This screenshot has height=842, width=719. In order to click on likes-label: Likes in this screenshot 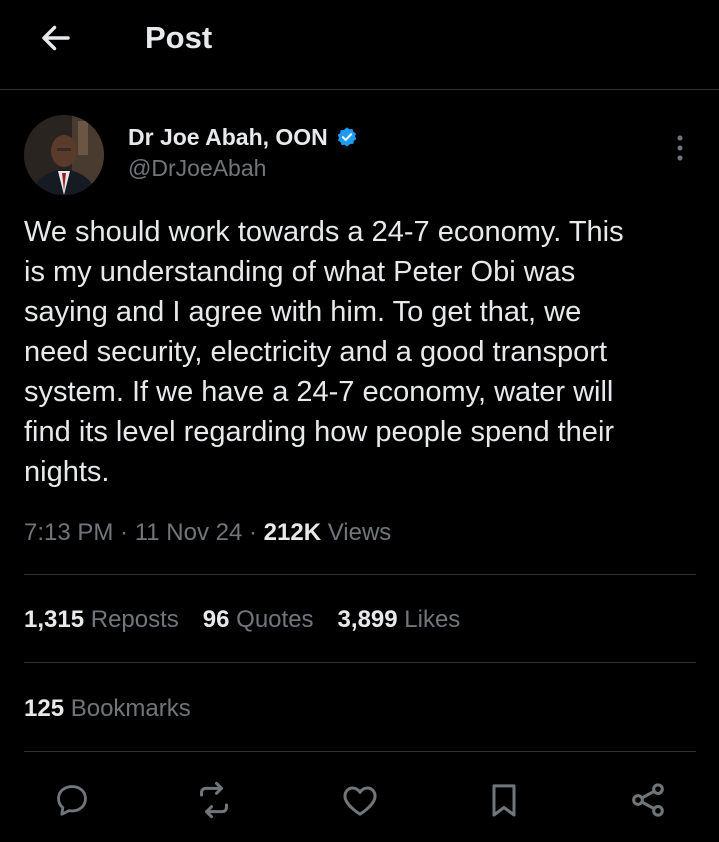, I will do `click(432, 619)`.